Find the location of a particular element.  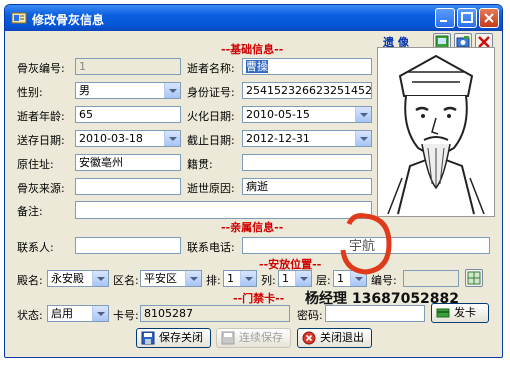

origin-label: 籍贯: is located at coordinates (200, 164).